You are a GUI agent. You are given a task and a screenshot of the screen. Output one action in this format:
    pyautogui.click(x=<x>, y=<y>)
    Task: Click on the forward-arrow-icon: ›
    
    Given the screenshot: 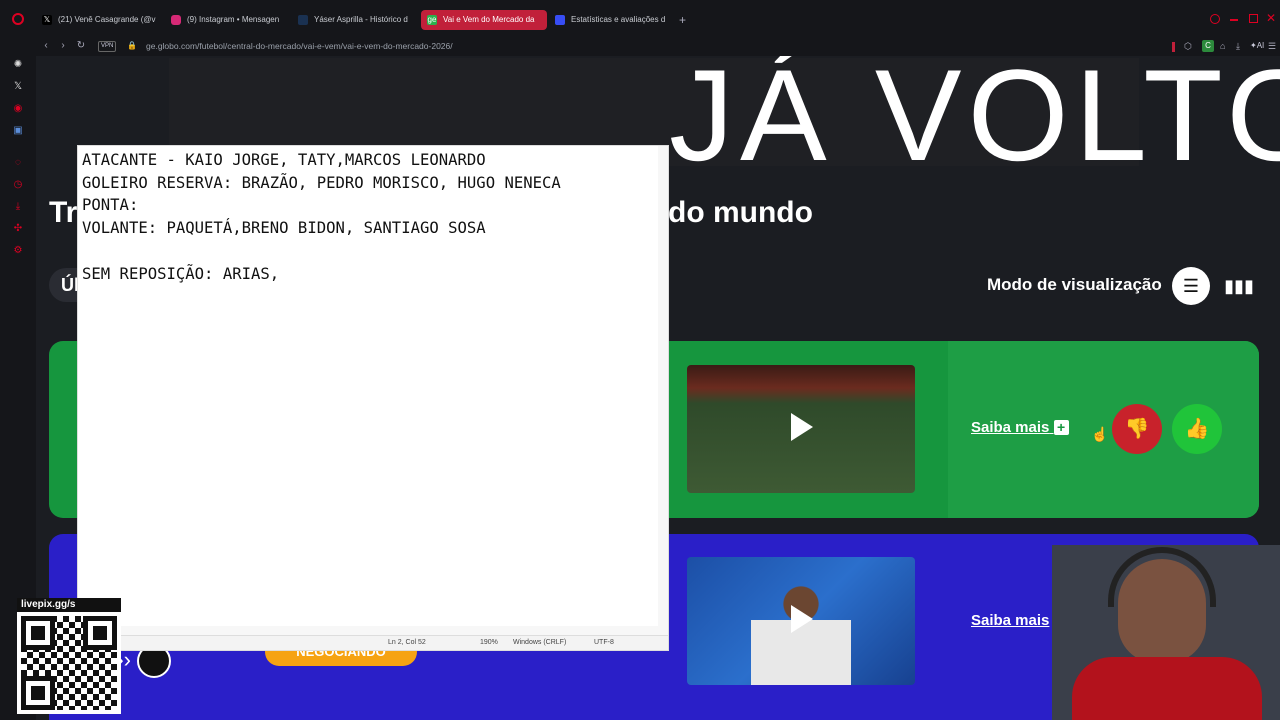 What is the action you would take?
    pyautogui.click(x=63, y=46)
    